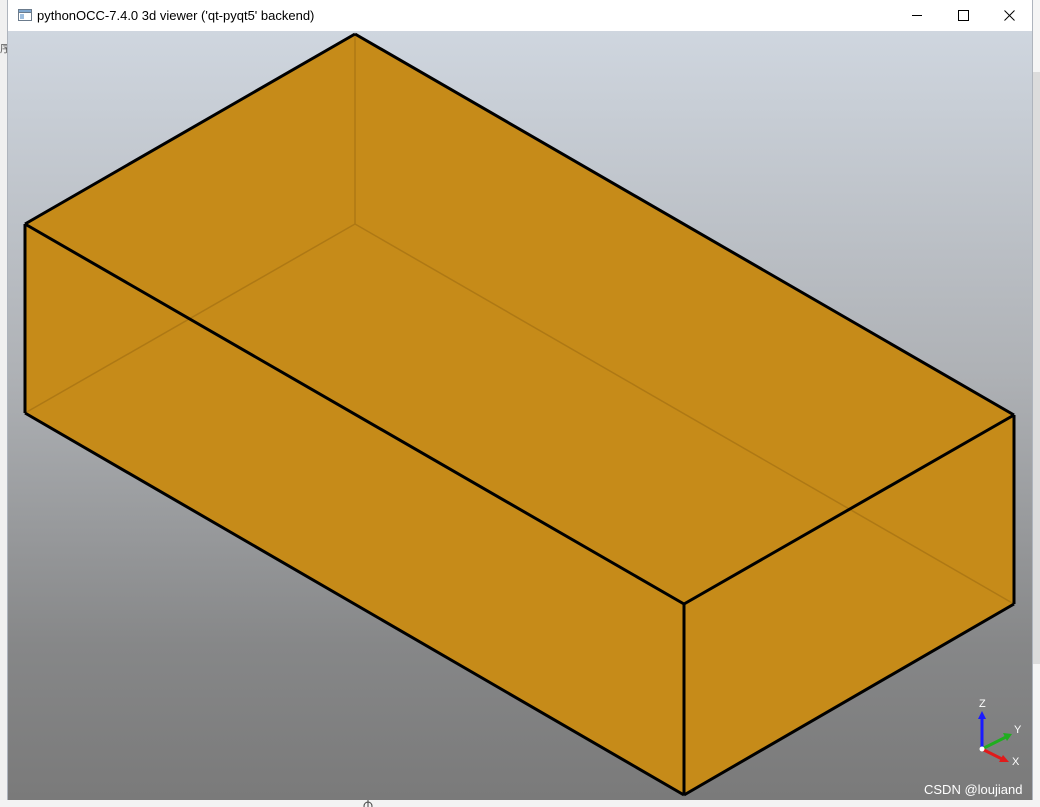  I want to click on close-icon, so click(1009, 15).